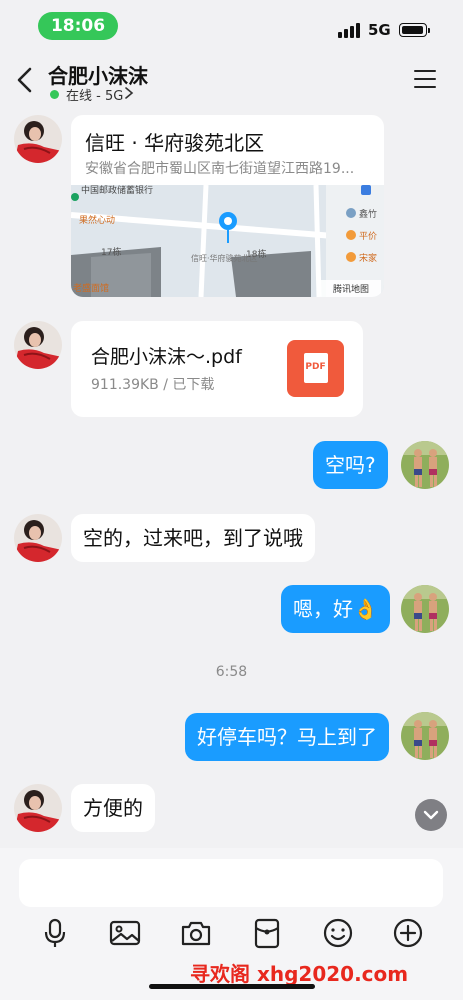 The image size is (463, 1000). Describe the element at coordinates (217, 369) in the screenshot. I see `file-card: 合肥小沫沫～.pdf 911.39KB / 已下载 PDF` at that location.